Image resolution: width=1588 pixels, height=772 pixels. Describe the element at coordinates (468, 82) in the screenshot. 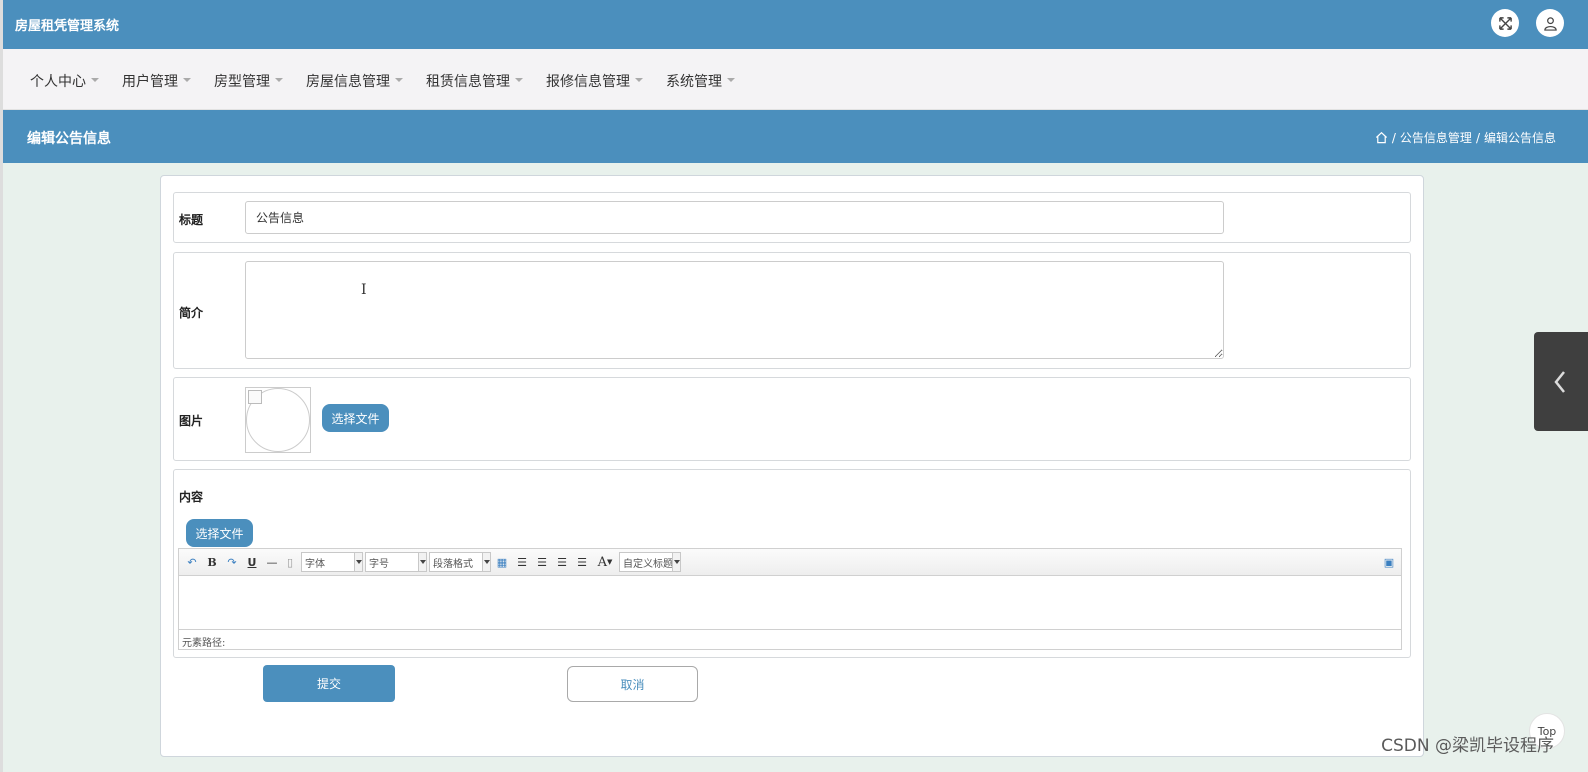

I see `nav-label: 租赁信息管理` at that location.